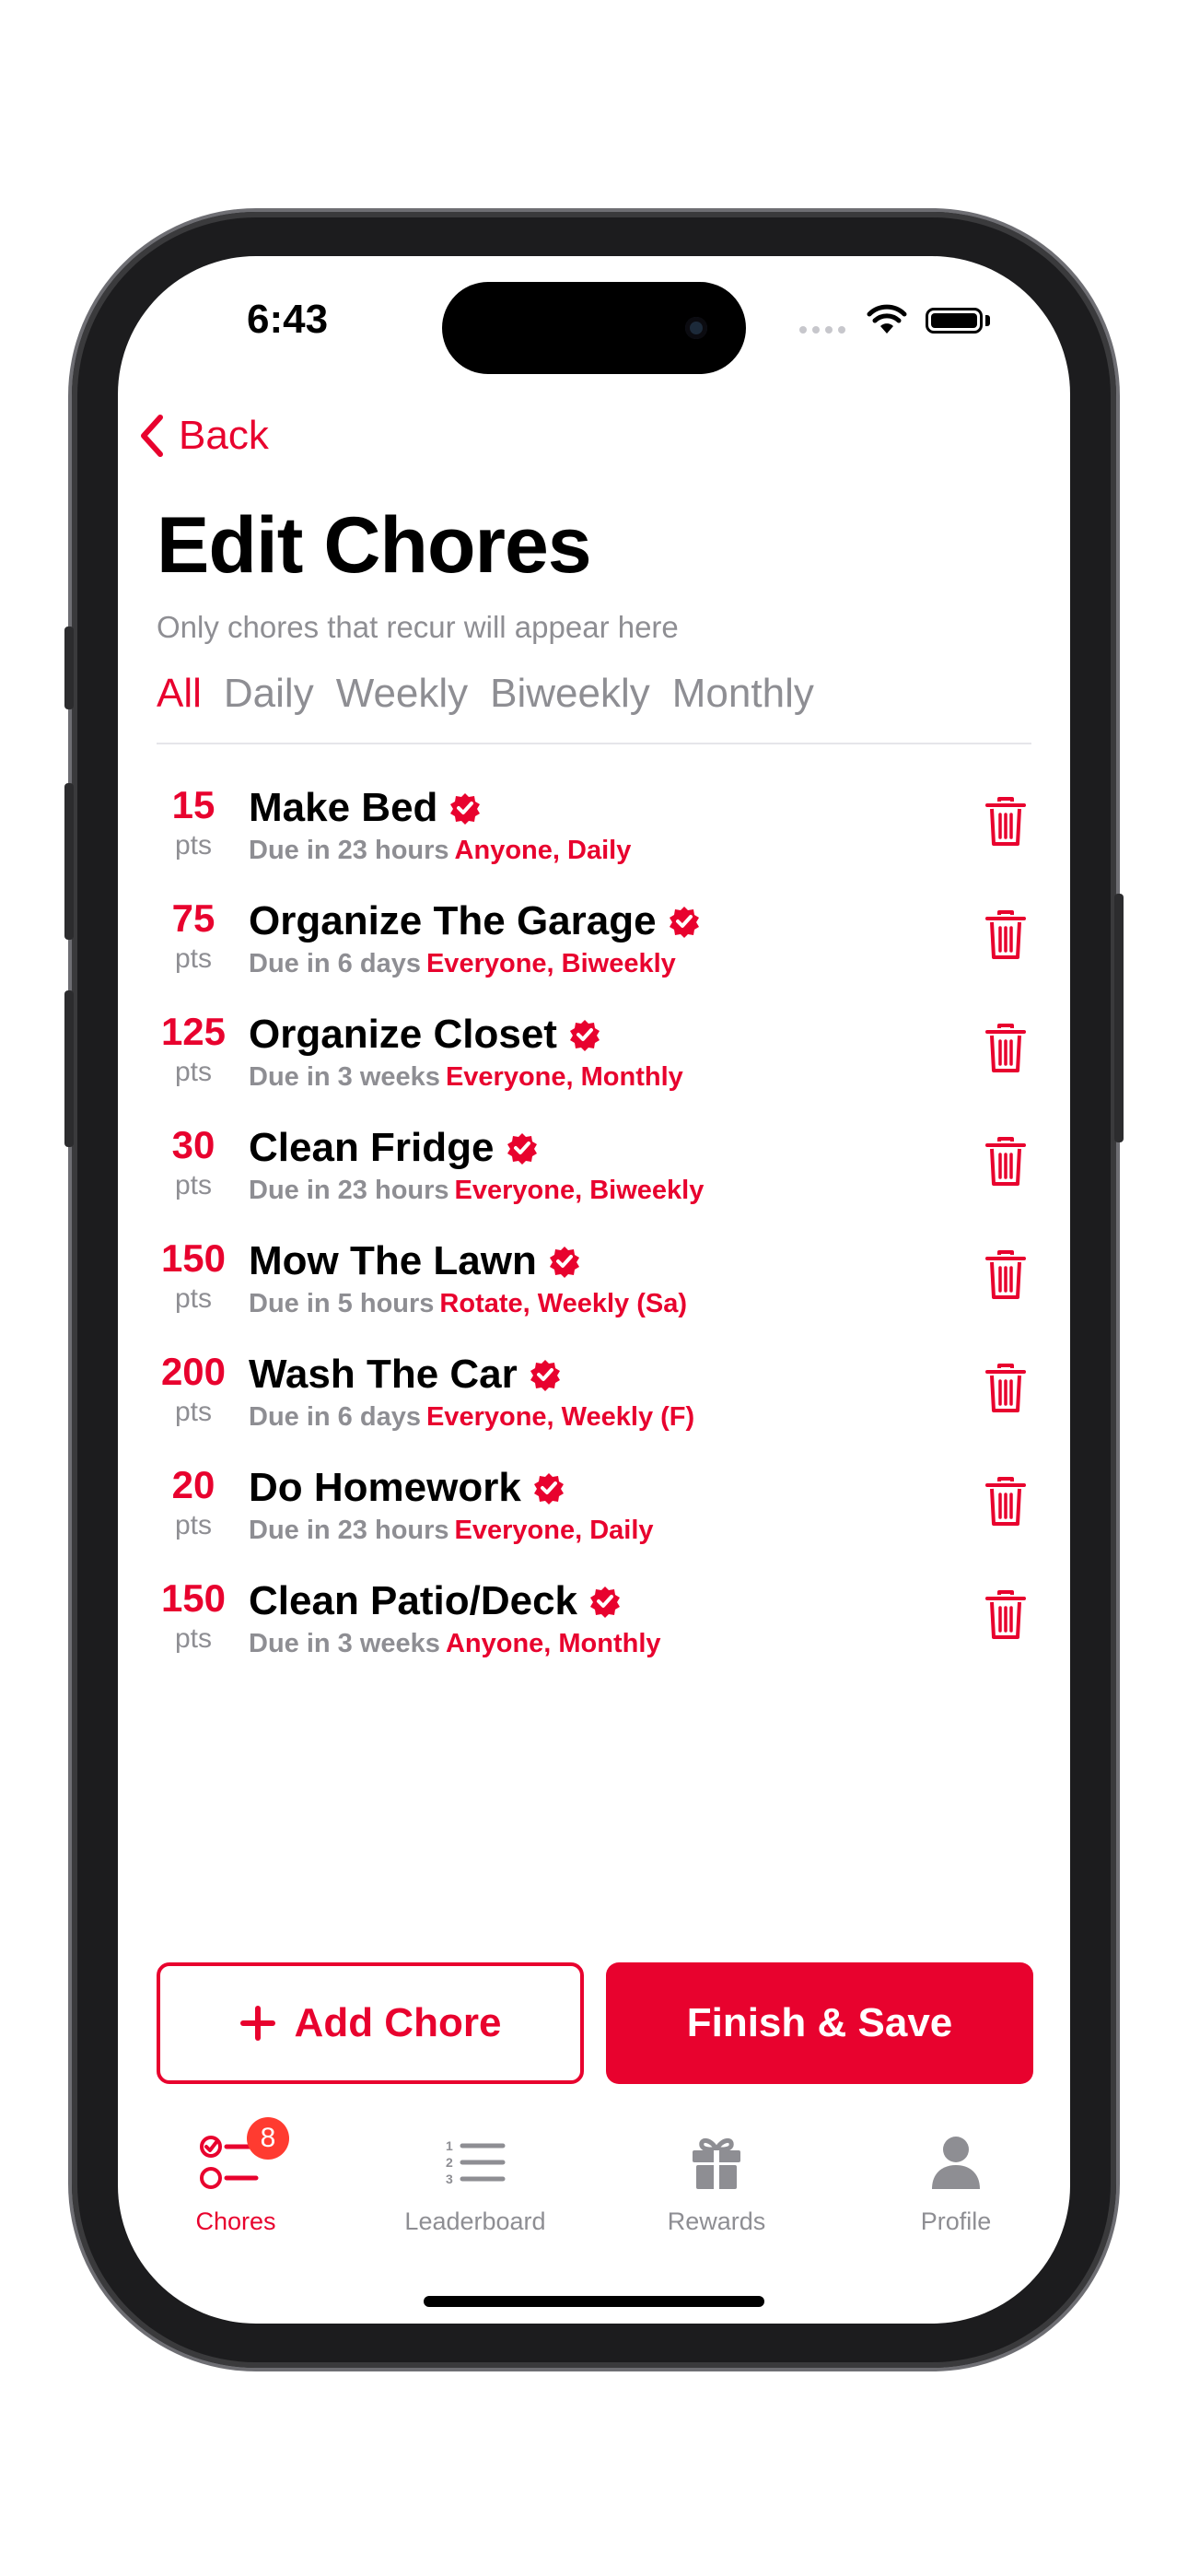  I want to click on tab-profile: Profile, so click(955, 2181).